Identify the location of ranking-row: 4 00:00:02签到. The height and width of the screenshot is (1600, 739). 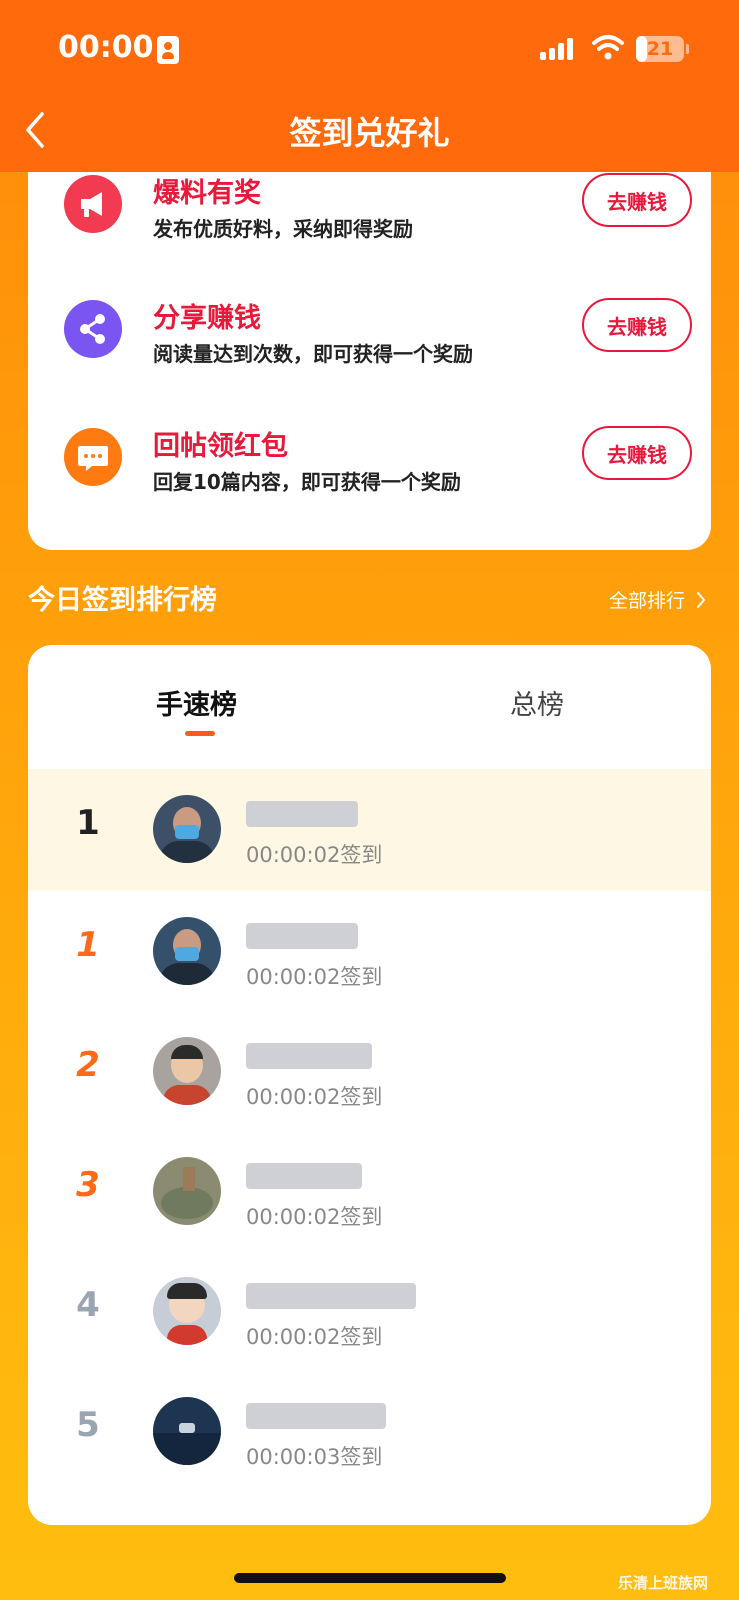
(369, 1312).